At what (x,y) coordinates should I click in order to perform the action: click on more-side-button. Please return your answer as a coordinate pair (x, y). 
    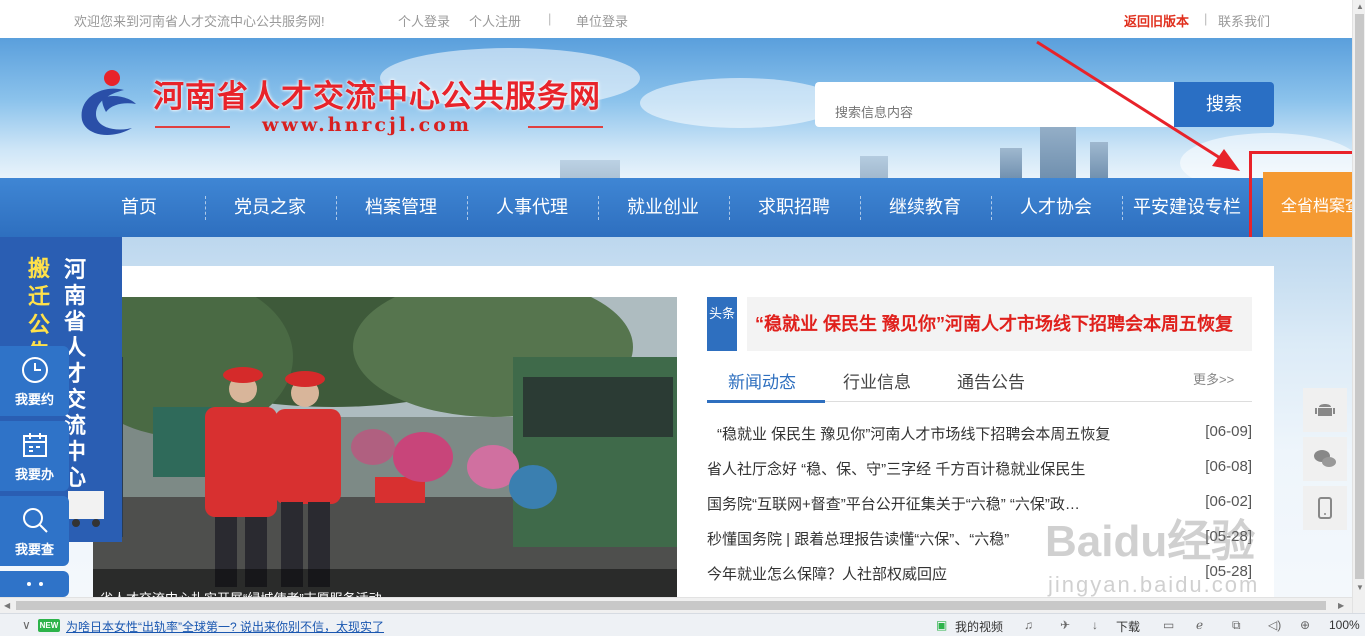
    Looking at the image, I should click on (34, 584).